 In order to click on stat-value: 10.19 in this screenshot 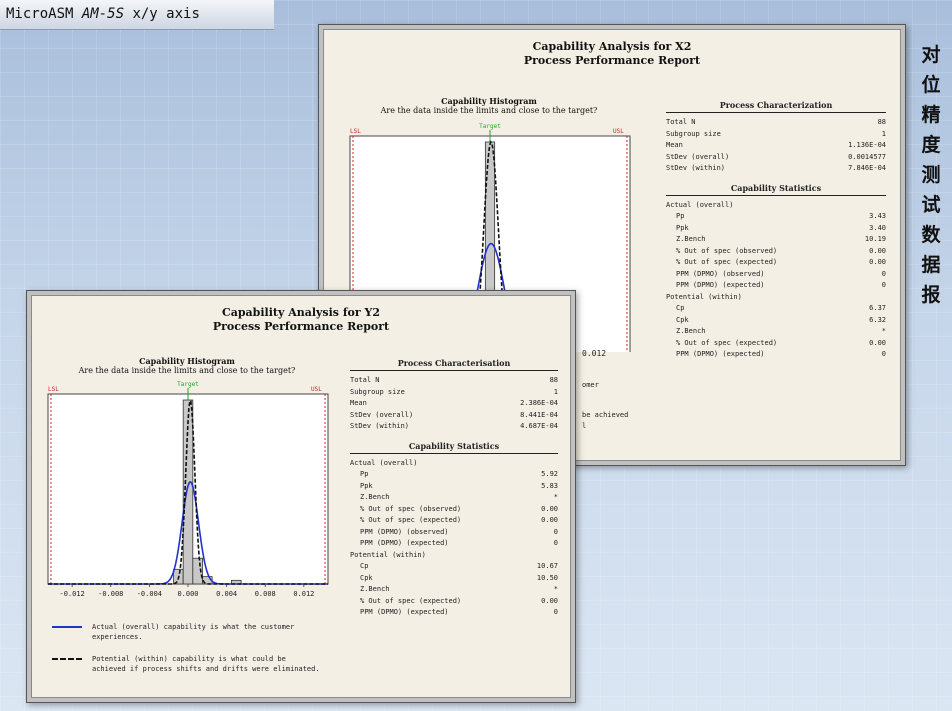, I will do `click(875, 239)`.